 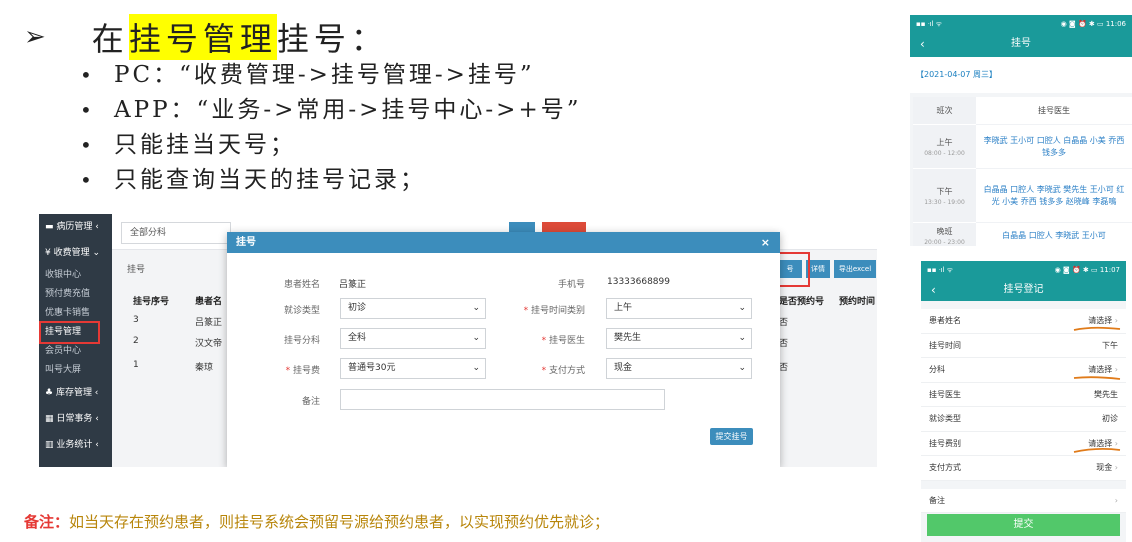 I want to click on note-text: 如当天存在预约患者，则挂号系统会预留号源给预约患者，以实现预约优先就诊；, so click(x=339, y=522).